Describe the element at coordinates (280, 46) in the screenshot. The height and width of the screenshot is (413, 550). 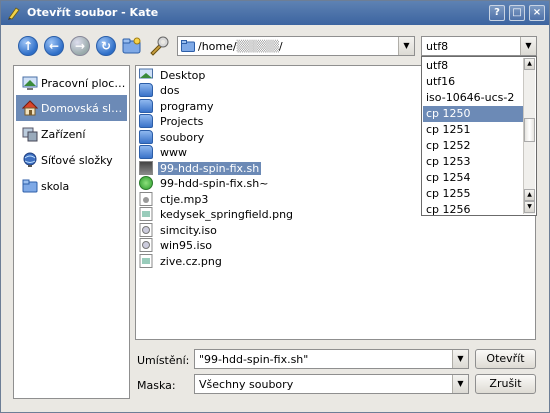
I see `path-suffix: /` at that location.